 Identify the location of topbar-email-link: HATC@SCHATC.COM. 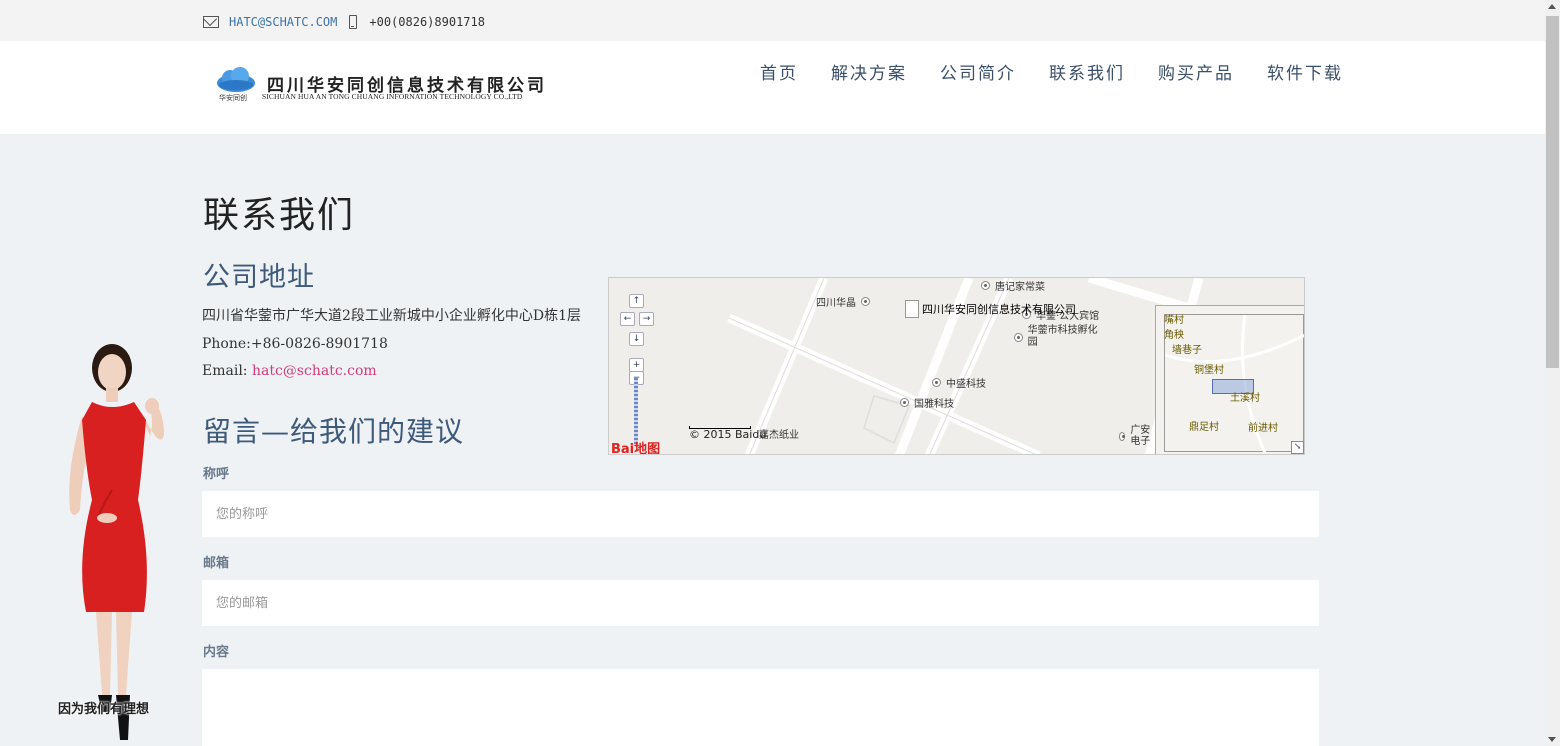
(283, 22).